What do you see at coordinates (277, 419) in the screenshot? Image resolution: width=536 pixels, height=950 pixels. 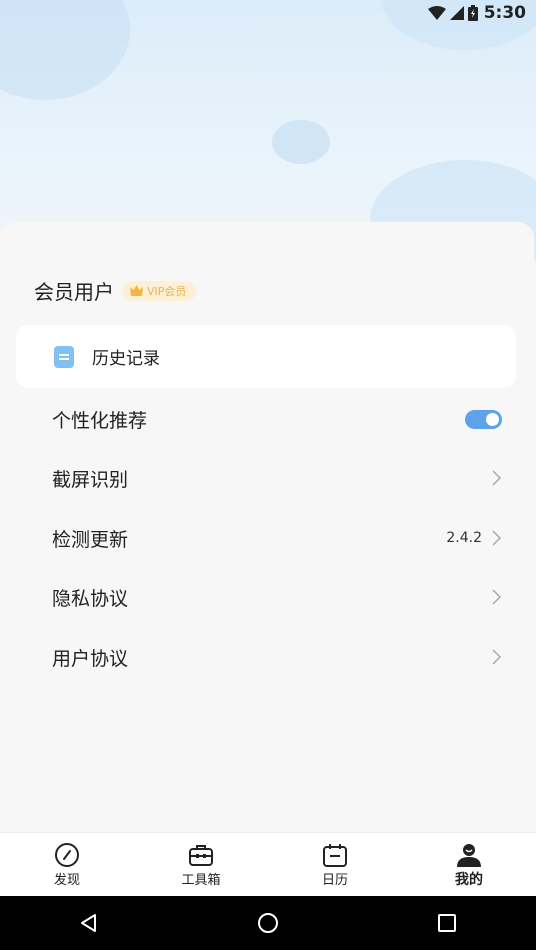 I see `settings-row-personalized: 个性化推荐` at bounding box center [277, 419].